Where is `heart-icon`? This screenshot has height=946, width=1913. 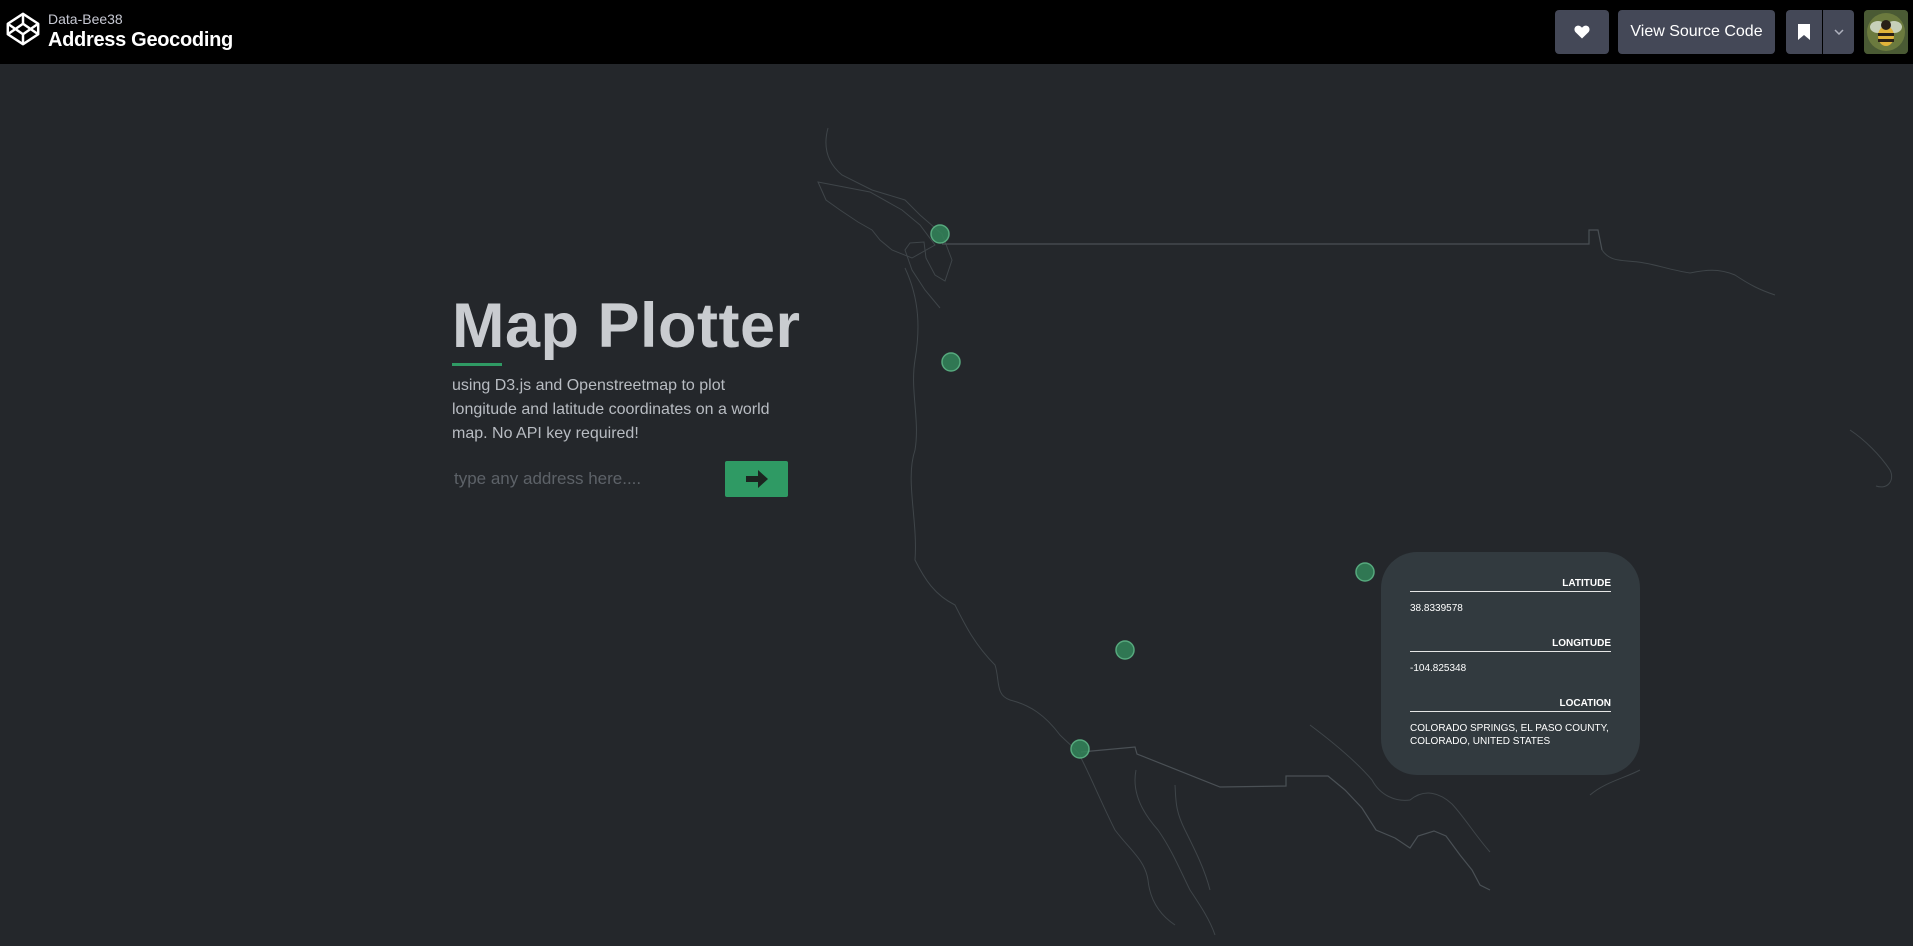
heart-icon is located at coordinates (1582, 32).